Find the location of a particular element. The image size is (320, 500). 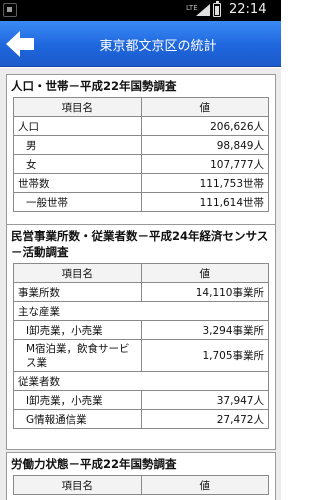

table-group-row: 主な産業 is located at coordinates (141, 311).